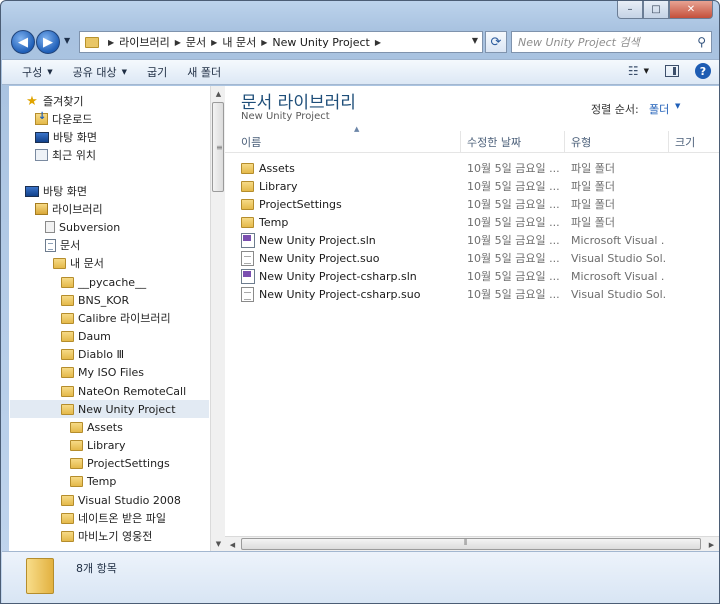  What do you see at coordinates (472, 204) in the screenshot?
I see `file-row: ProjectSettings 10월 5일 금요일 ... 파일 폴더` at bounding box center [472, 204].